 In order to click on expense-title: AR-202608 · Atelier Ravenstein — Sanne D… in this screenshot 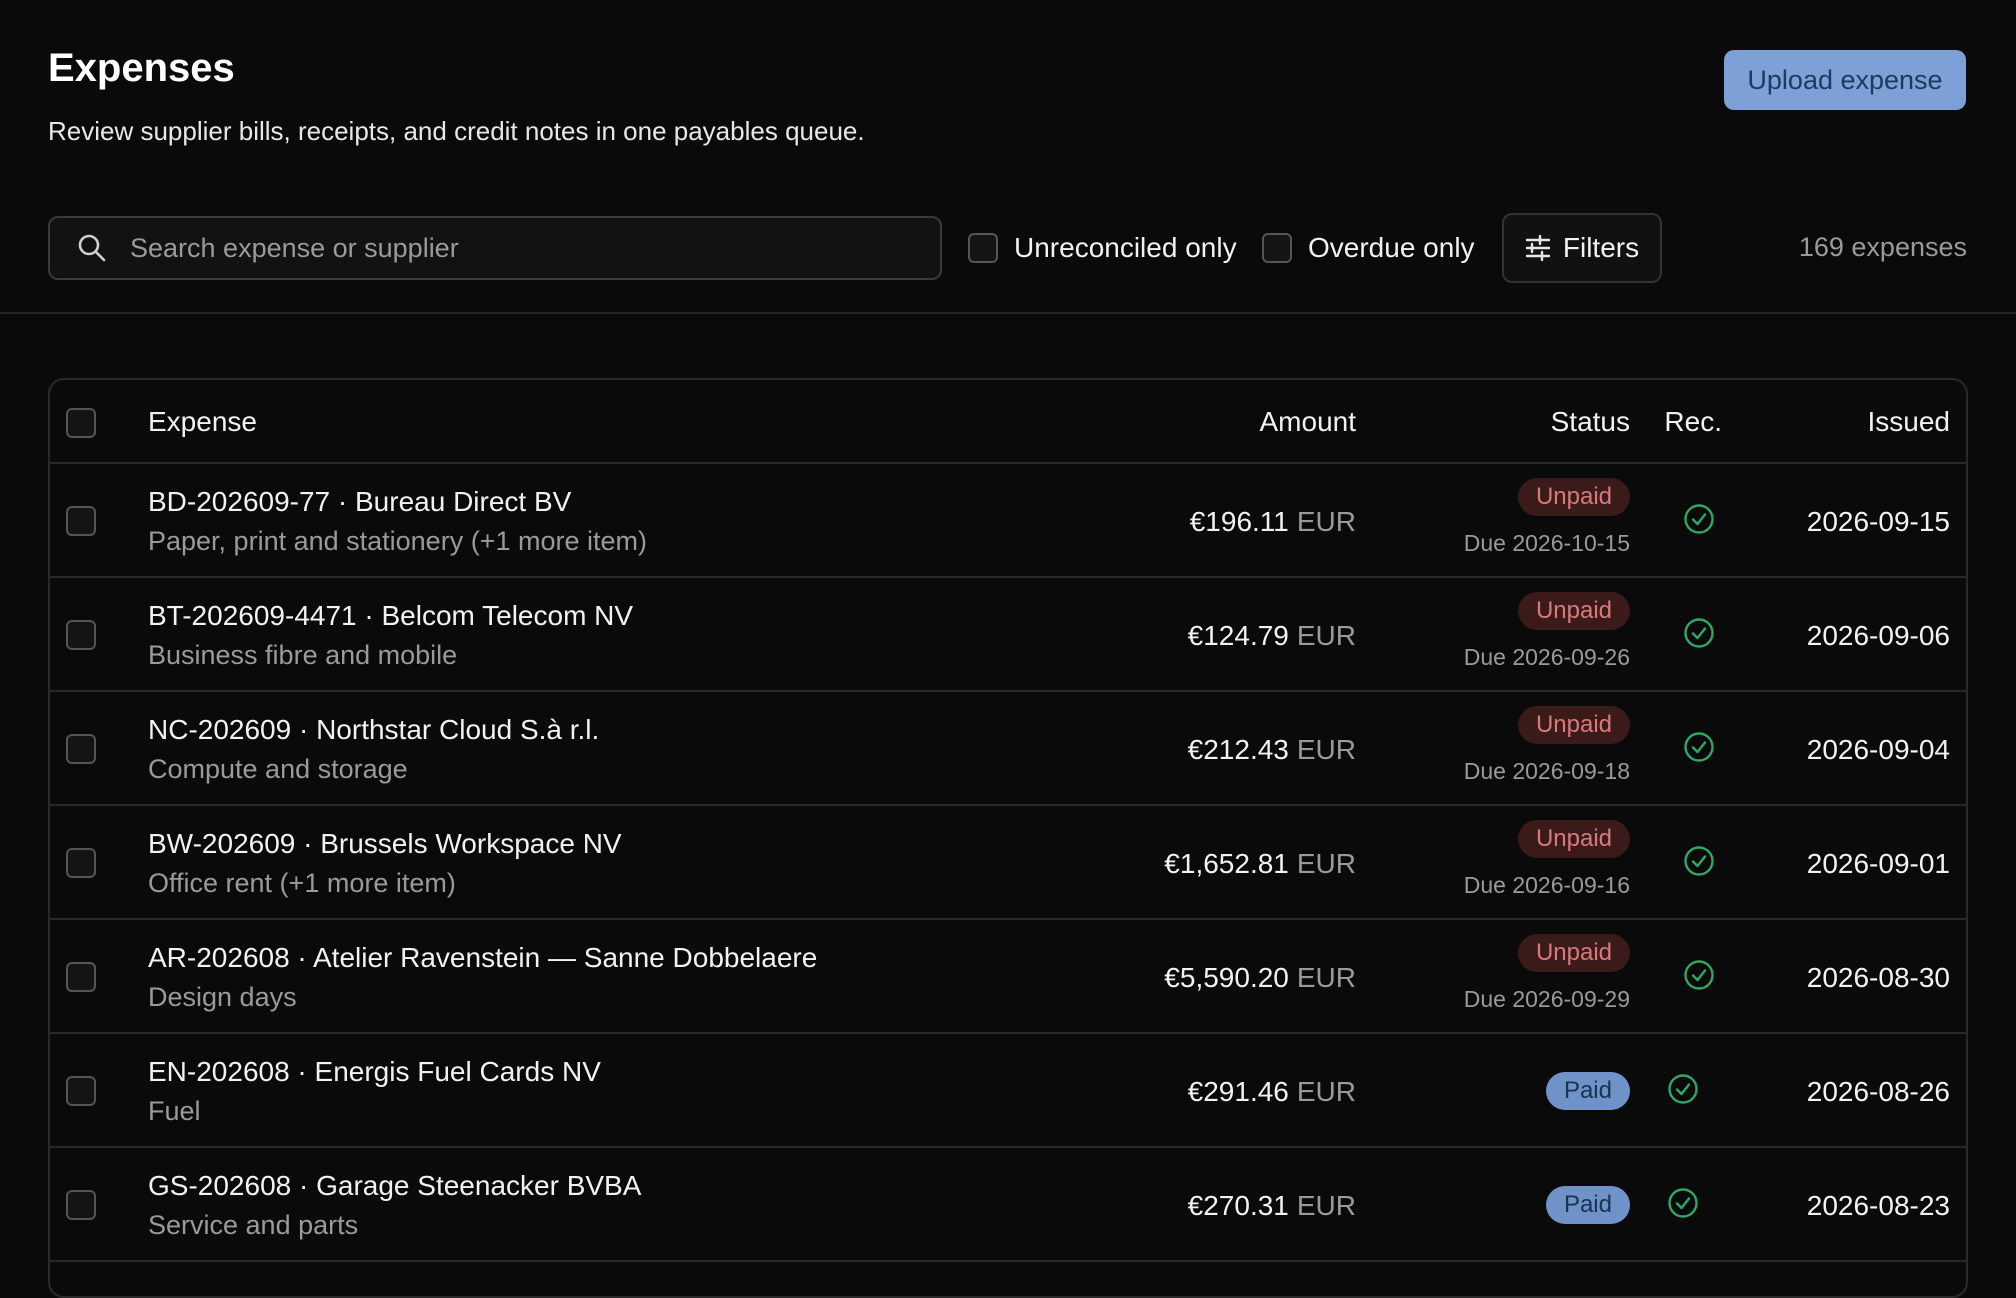, I will do `click(482, 958)`.